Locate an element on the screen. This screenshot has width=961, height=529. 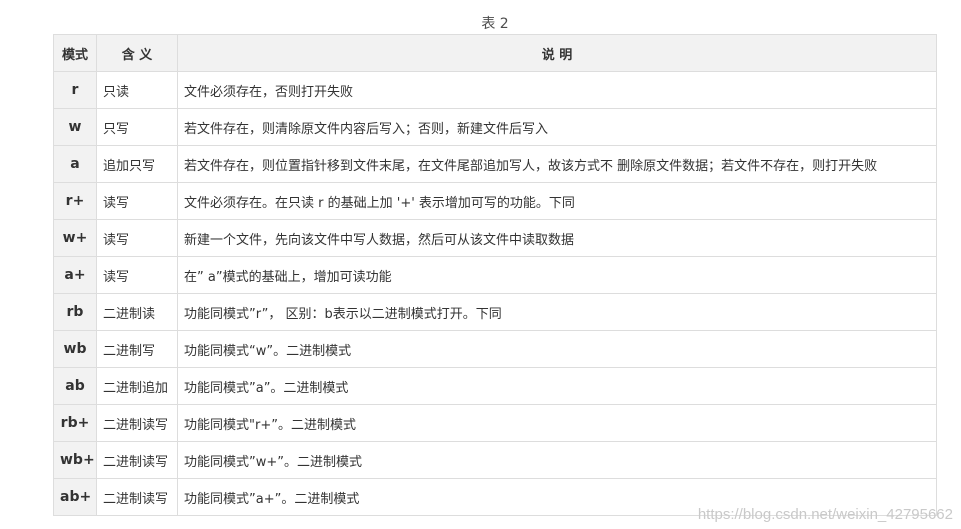
table-row: w 只写 若文件存在，则清除原文件内容后写入；否则，新建文件后写入 is located at coordinates (495, 127).